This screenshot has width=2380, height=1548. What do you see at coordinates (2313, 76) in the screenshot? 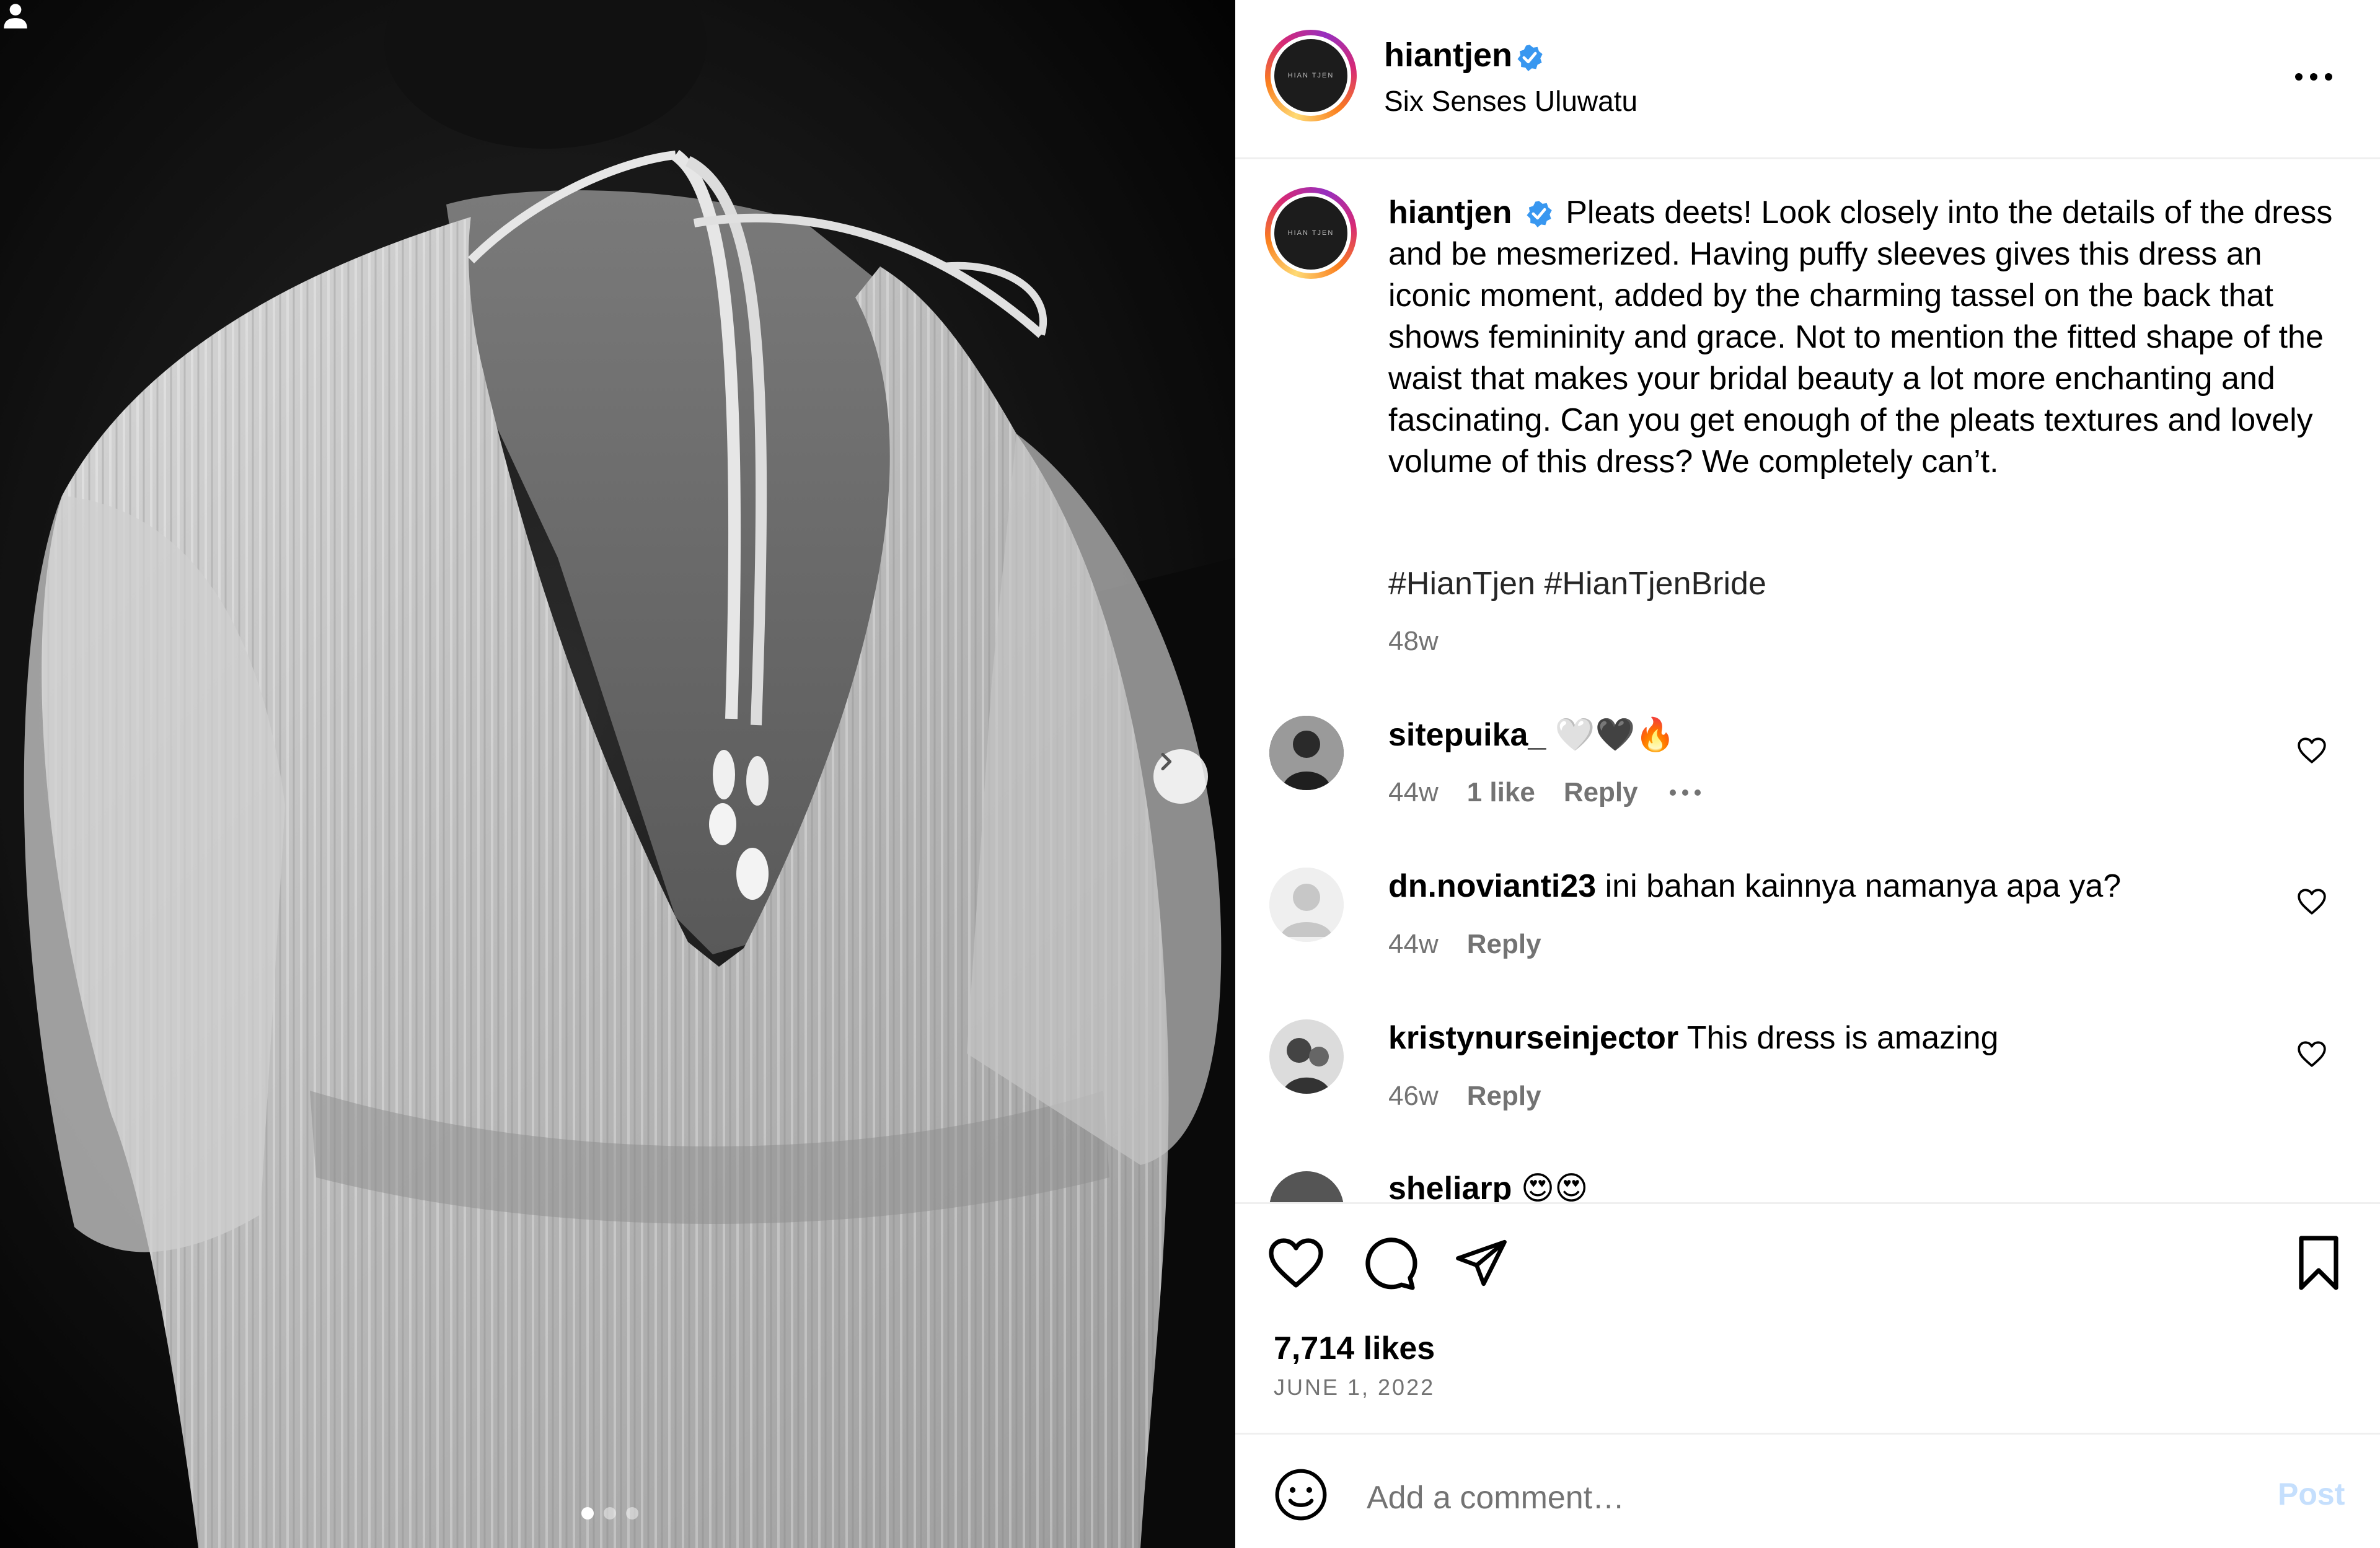
I see `more-options-icon` at bounding box center [2313, 76].